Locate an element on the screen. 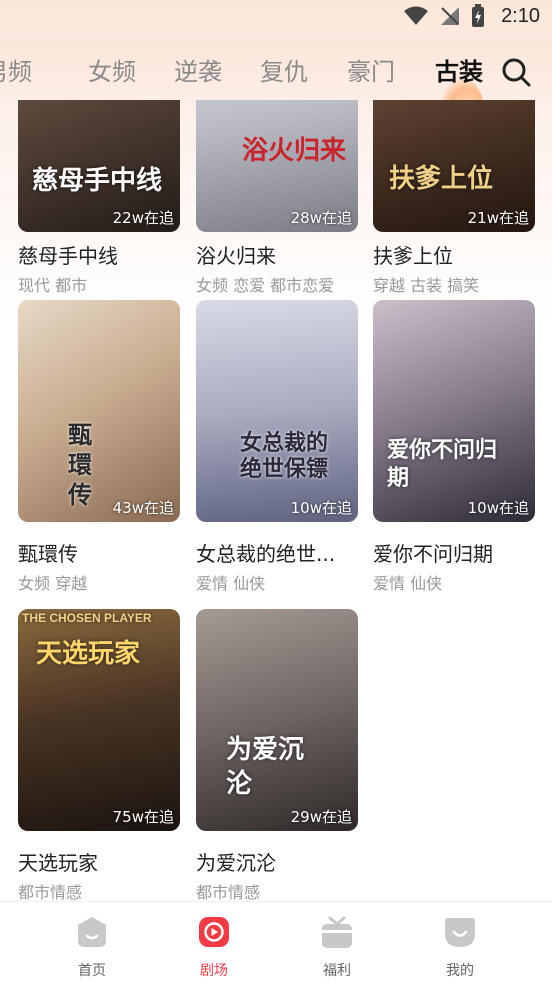 The width and height of the screenshot is (552, 983). drama-poster: 甄環传 43w在追 is located at coordinates (99, 411).